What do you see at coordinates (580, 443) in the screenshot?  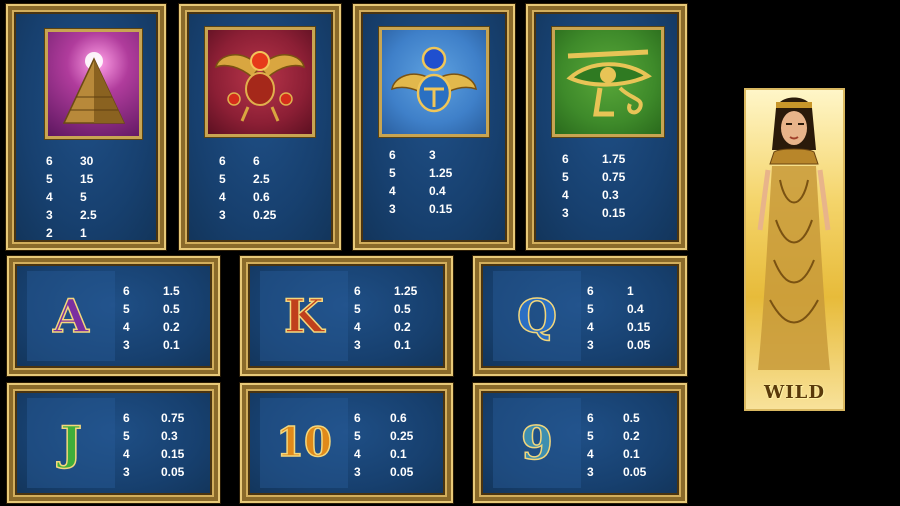 I see `paytable-panel-9: 9 6 0.5 5 0.2 4 0.1 3 0.05` at bounding box center [580, 443].